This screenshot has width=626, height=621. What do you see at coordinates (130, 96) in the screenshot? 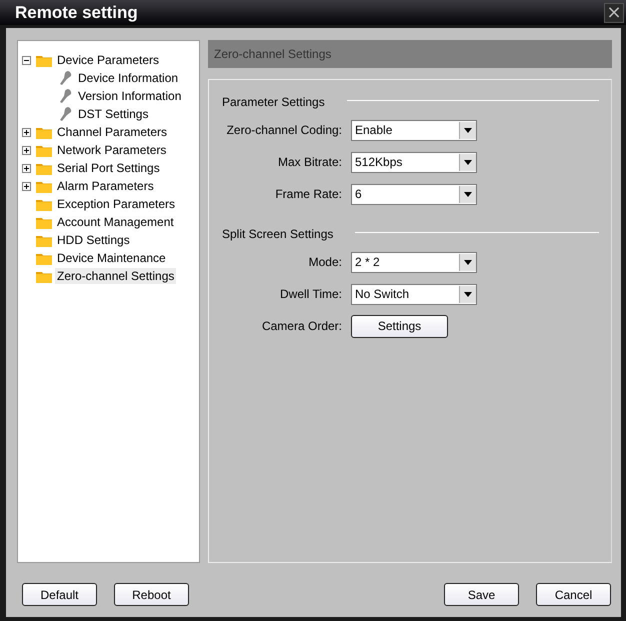
I see `tree-item: Version Information` at bounding box center [130, 96].